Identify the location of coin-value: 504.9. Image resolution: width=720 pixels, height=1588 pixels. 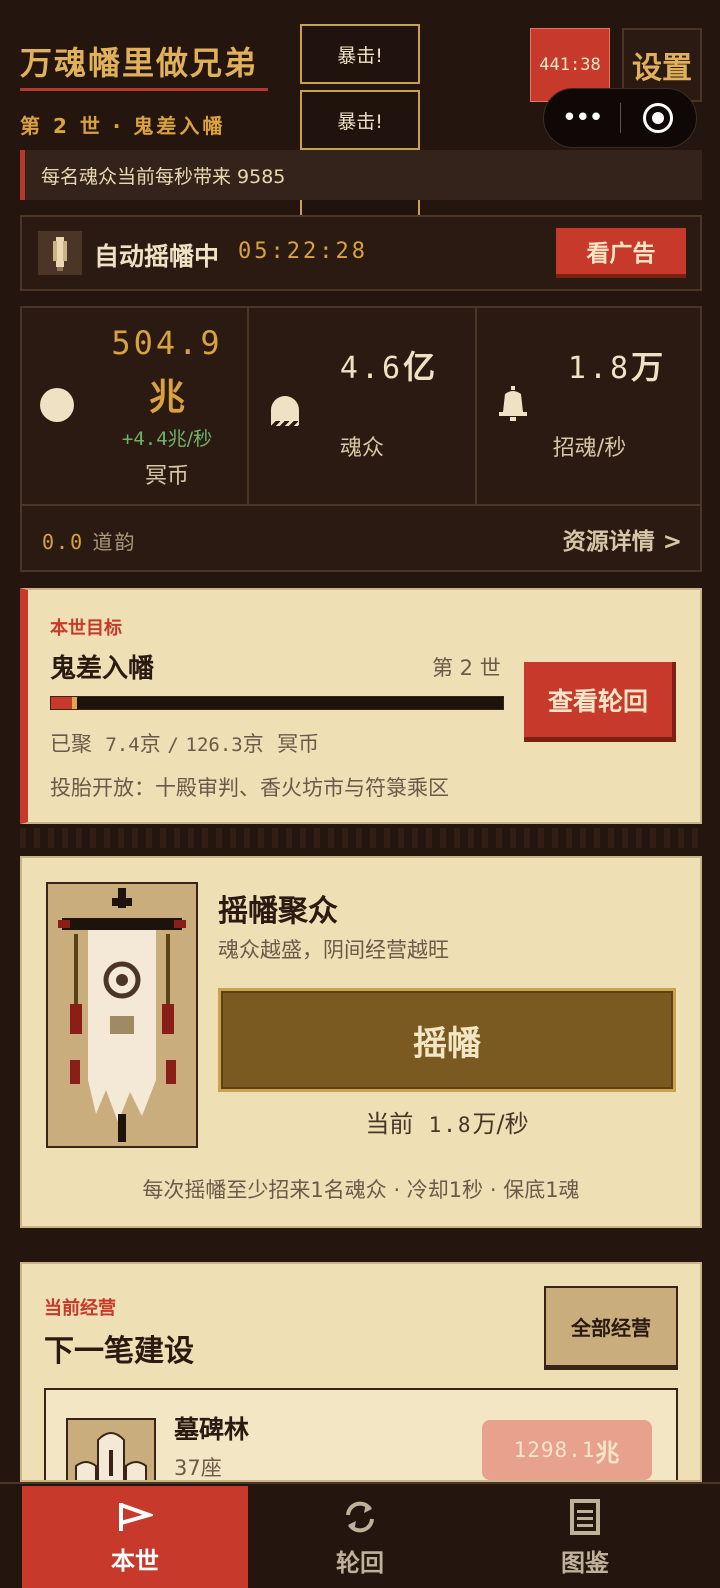
(167, 343).